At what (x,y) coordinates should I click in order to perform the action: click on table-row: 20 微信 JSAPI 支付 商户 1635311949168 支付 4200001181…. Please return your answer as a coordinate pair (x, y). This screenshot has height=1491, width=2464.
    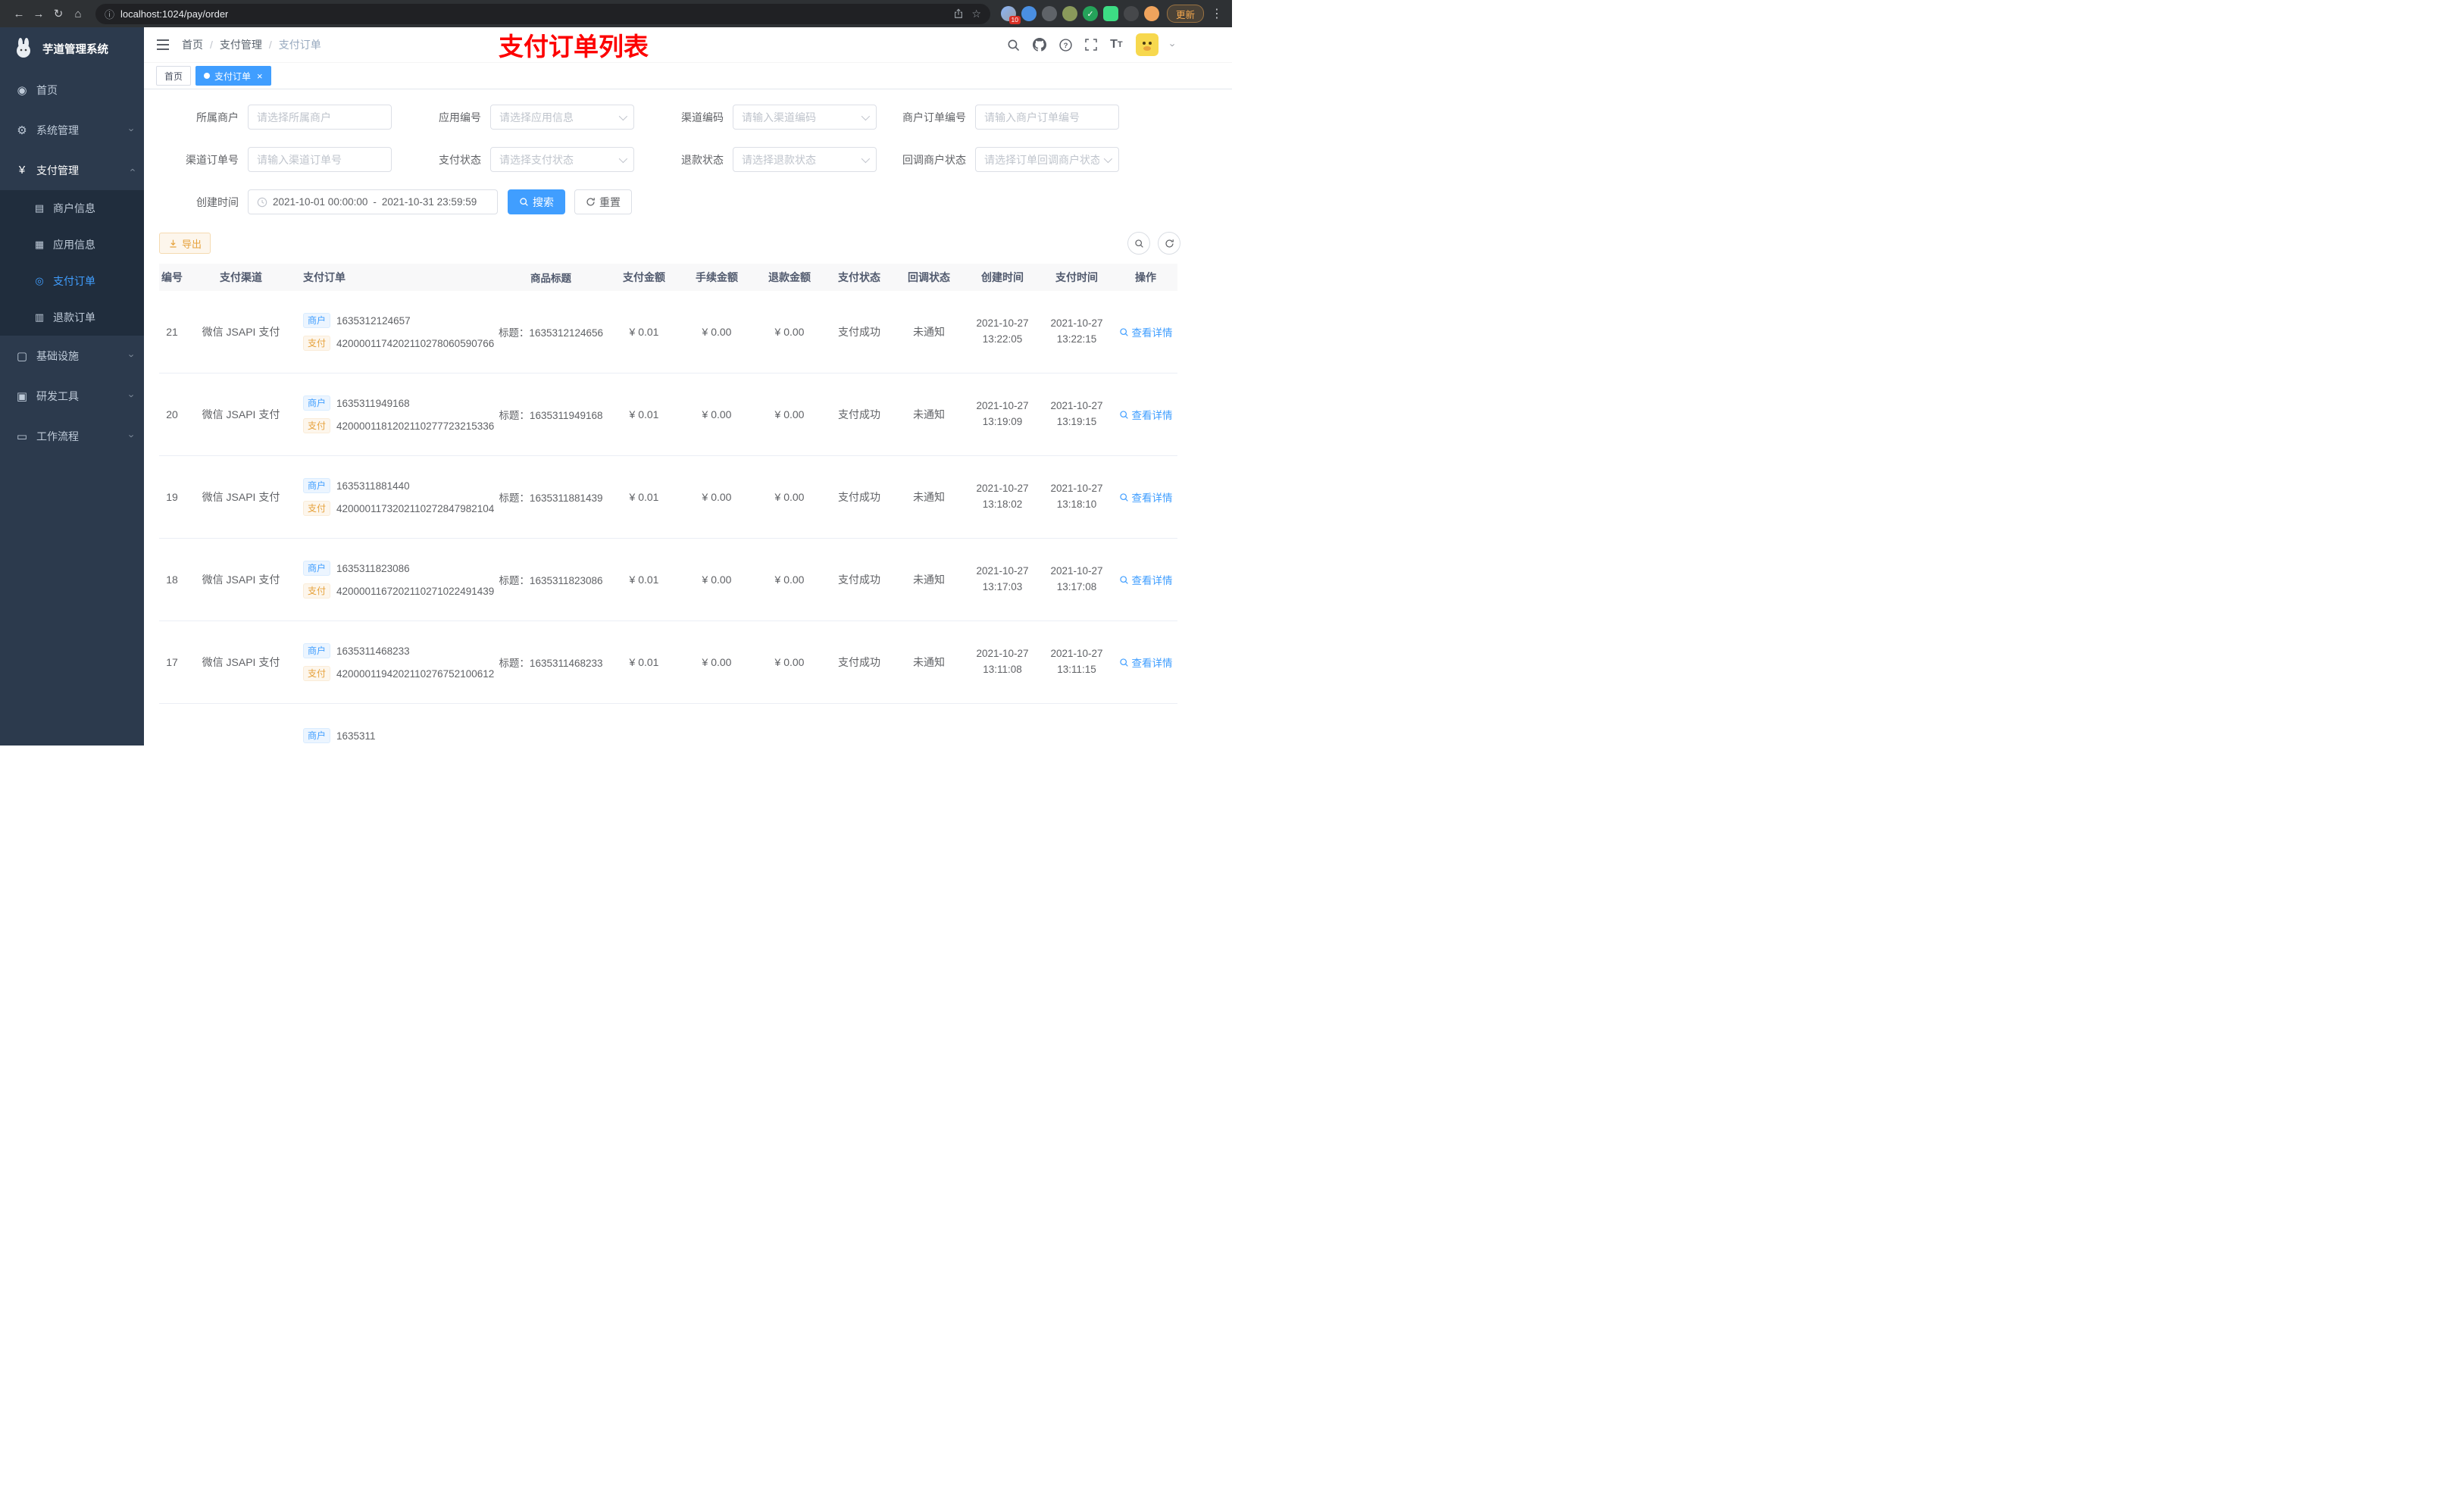
    Looking at the image, I should click on (668, 415).